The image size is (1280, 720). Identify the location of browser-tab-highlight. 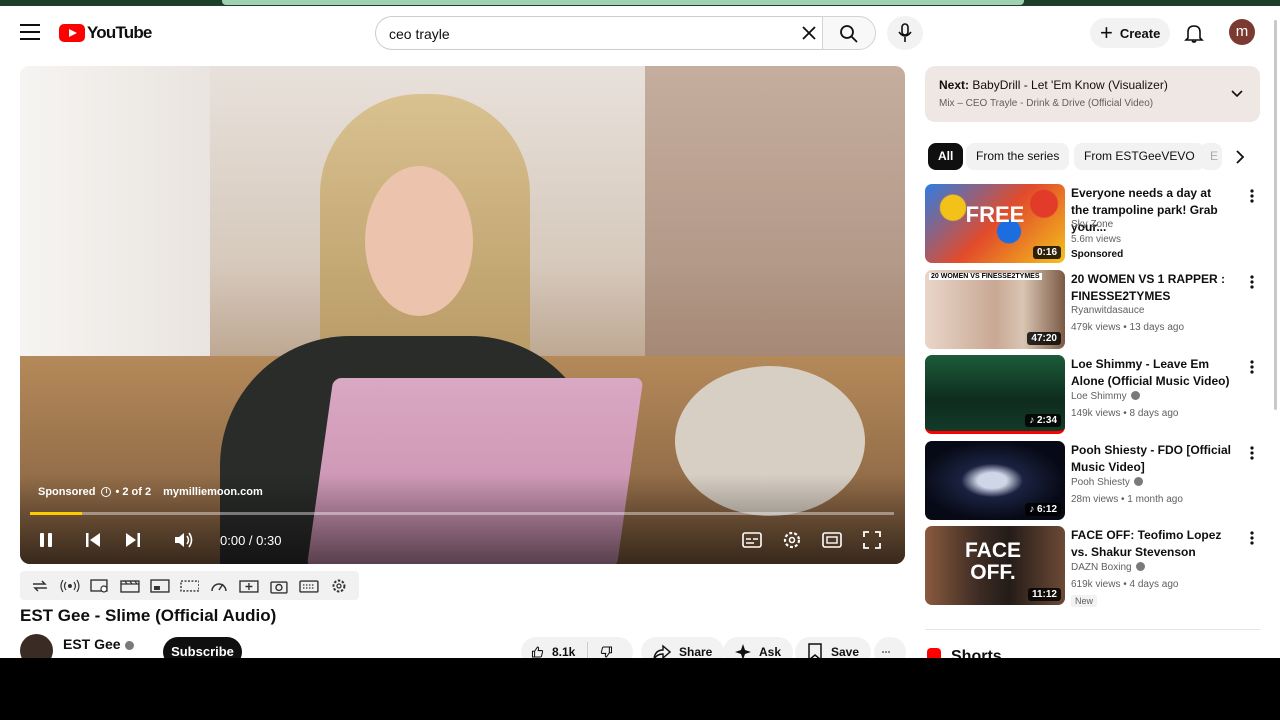
(623, 2).